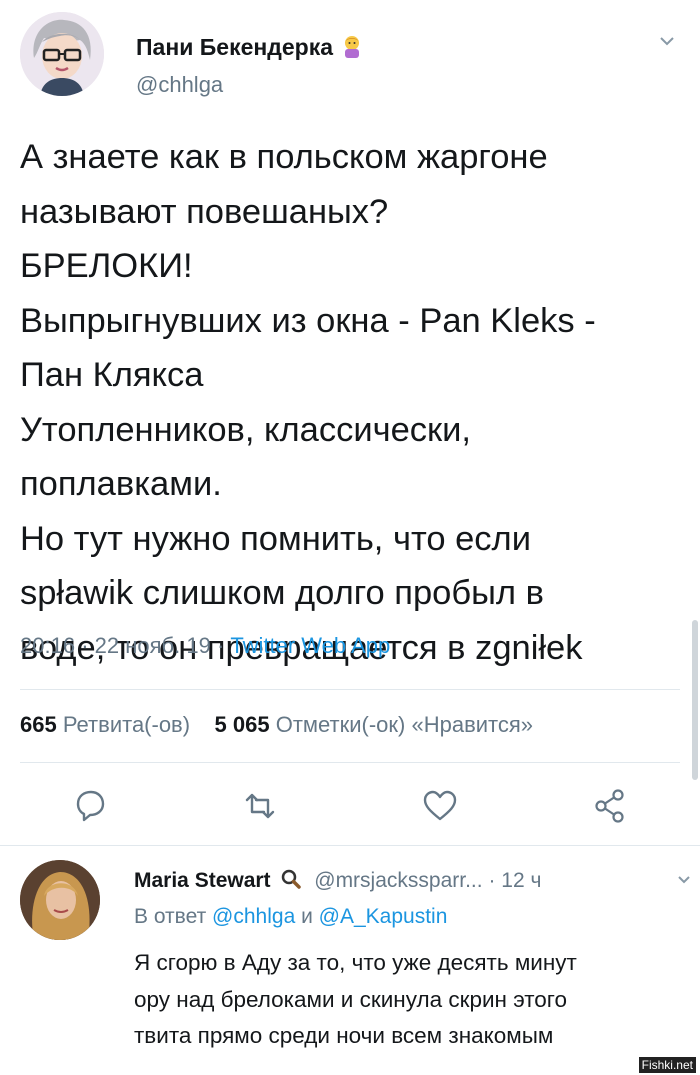  I want to click on reply-time: 12 ч, so click(521, 880).